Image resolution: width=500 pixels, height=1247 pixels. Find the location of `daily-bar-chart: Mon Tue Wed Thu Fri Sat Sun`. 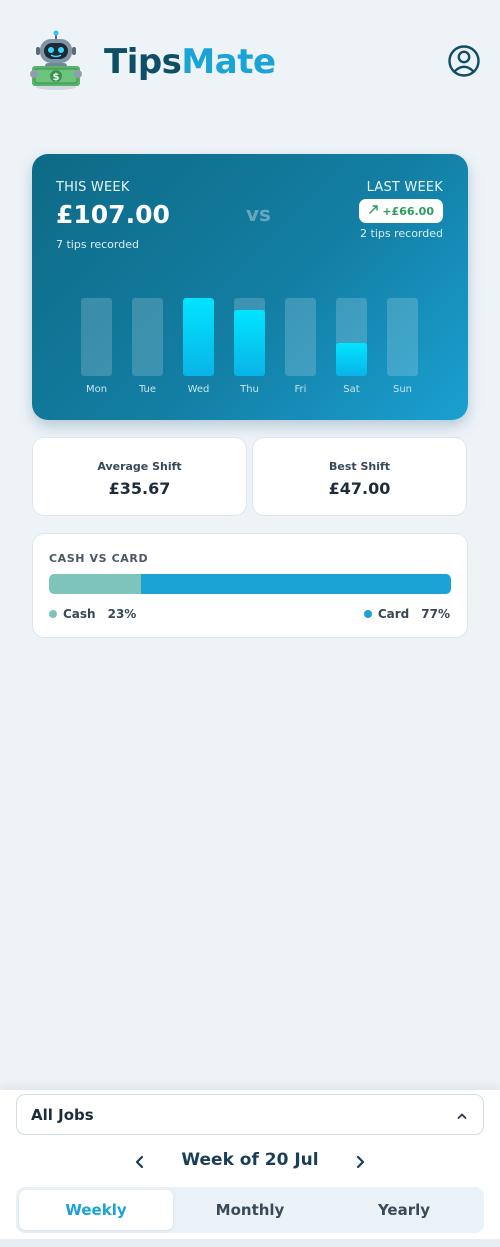

daily-bar-chart: Mon Tue Wed Thu Fri Sat Sun is located at coordinates (250, 348).